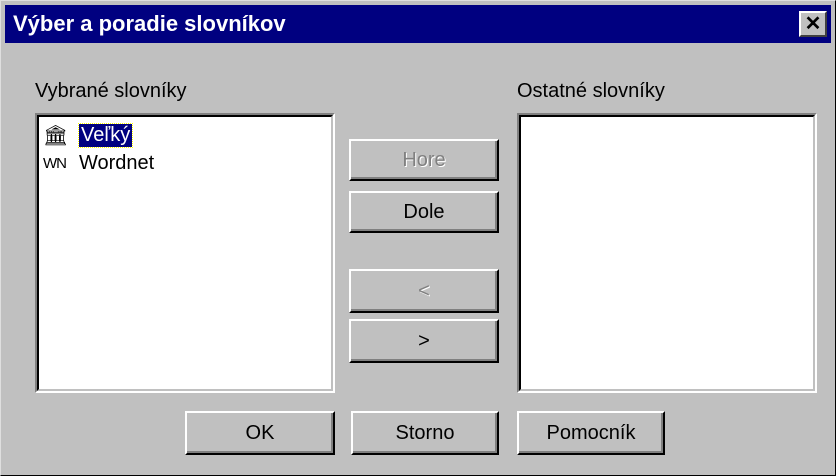 This screenshot has height=476, width=836. What do you see at coordinates (424, 160) in the screenshot?
I see `up-button: Hore` at bounding box center [424, 160].